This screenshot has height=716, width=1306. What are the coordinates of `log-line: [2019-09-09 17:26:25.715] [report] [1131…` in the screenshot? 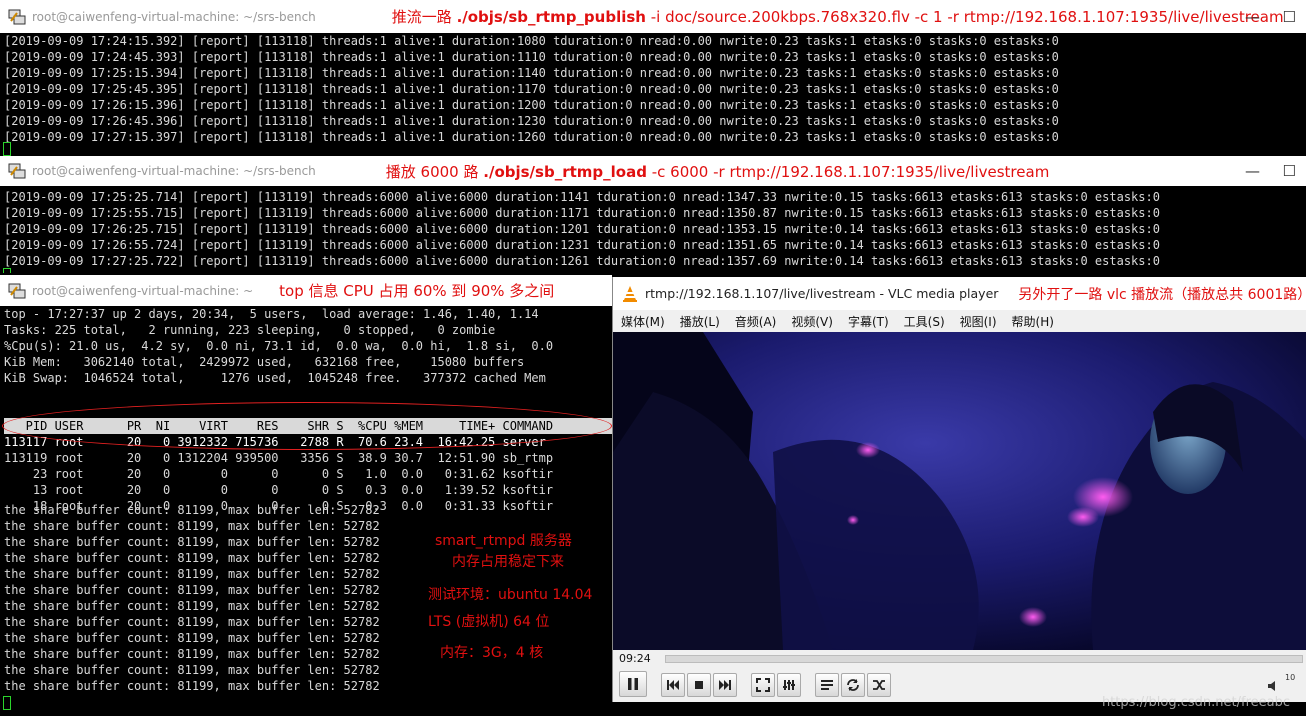 It's located at (582, 229).